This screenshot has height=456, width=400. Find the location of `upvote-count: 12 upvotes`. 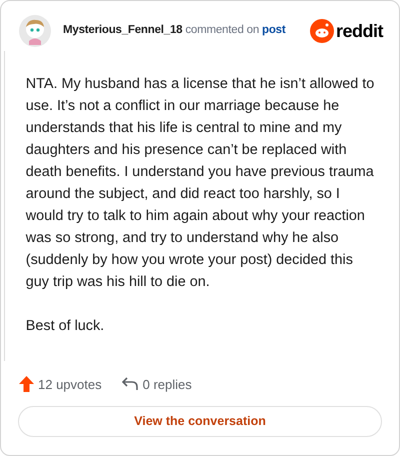

upvote-count: 12 upvotes is located at coordinates (70, 385).